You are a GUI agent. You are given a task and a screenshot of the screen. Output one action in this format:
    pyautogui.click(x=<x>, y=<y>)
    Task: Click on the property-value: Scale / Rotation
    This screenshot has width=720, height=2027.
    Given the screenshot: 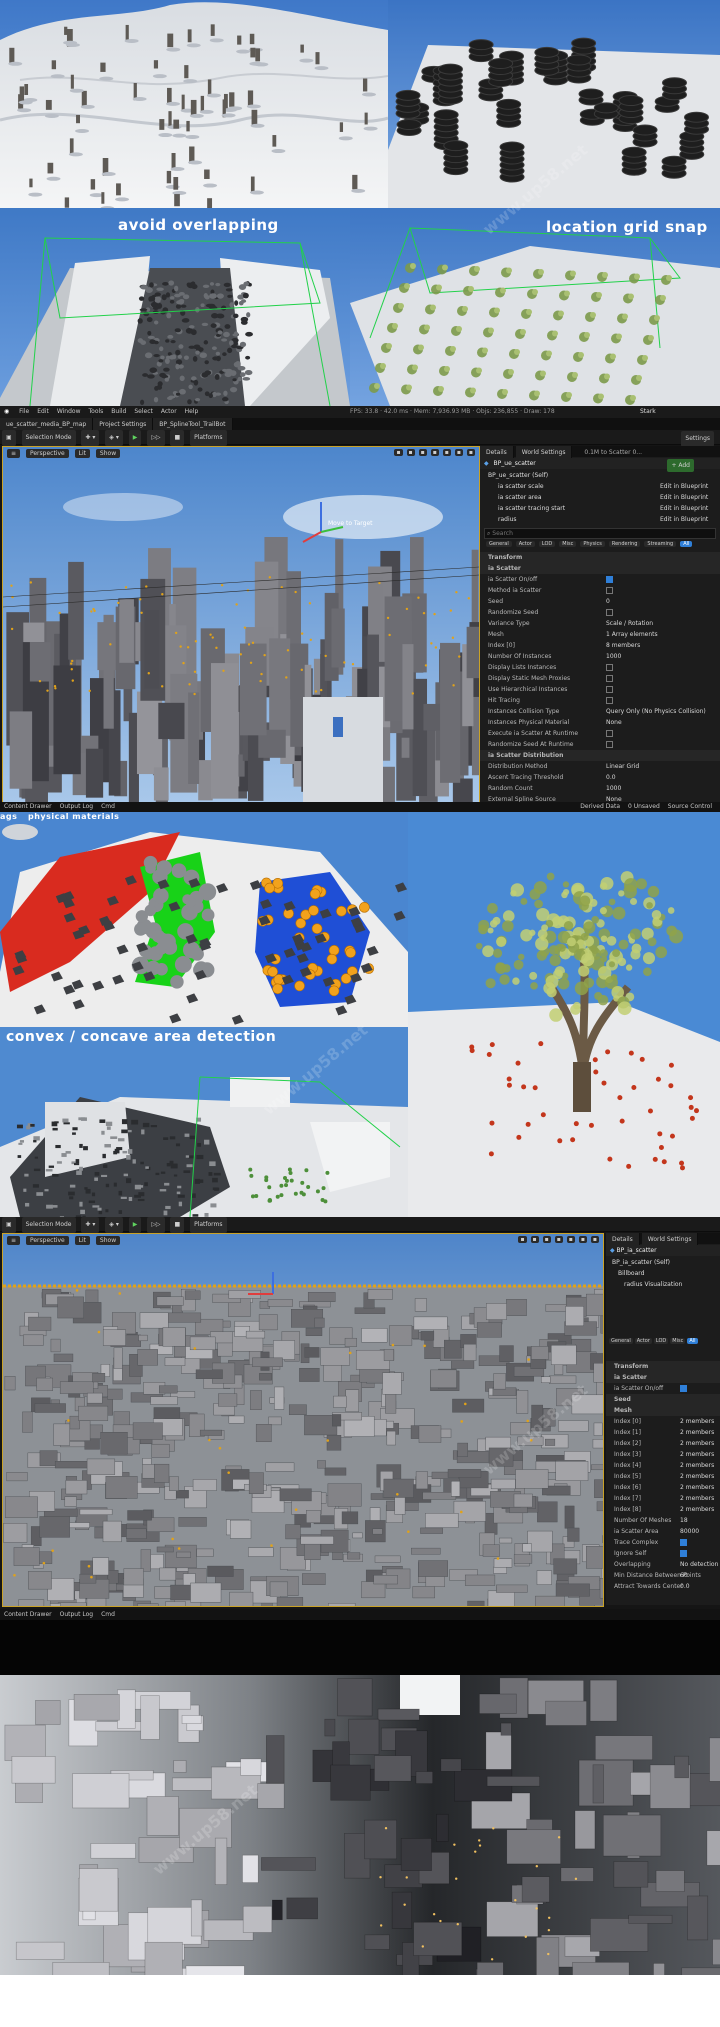 What is the action you would take?
    pyautogui.click(x=629, y=623)
    